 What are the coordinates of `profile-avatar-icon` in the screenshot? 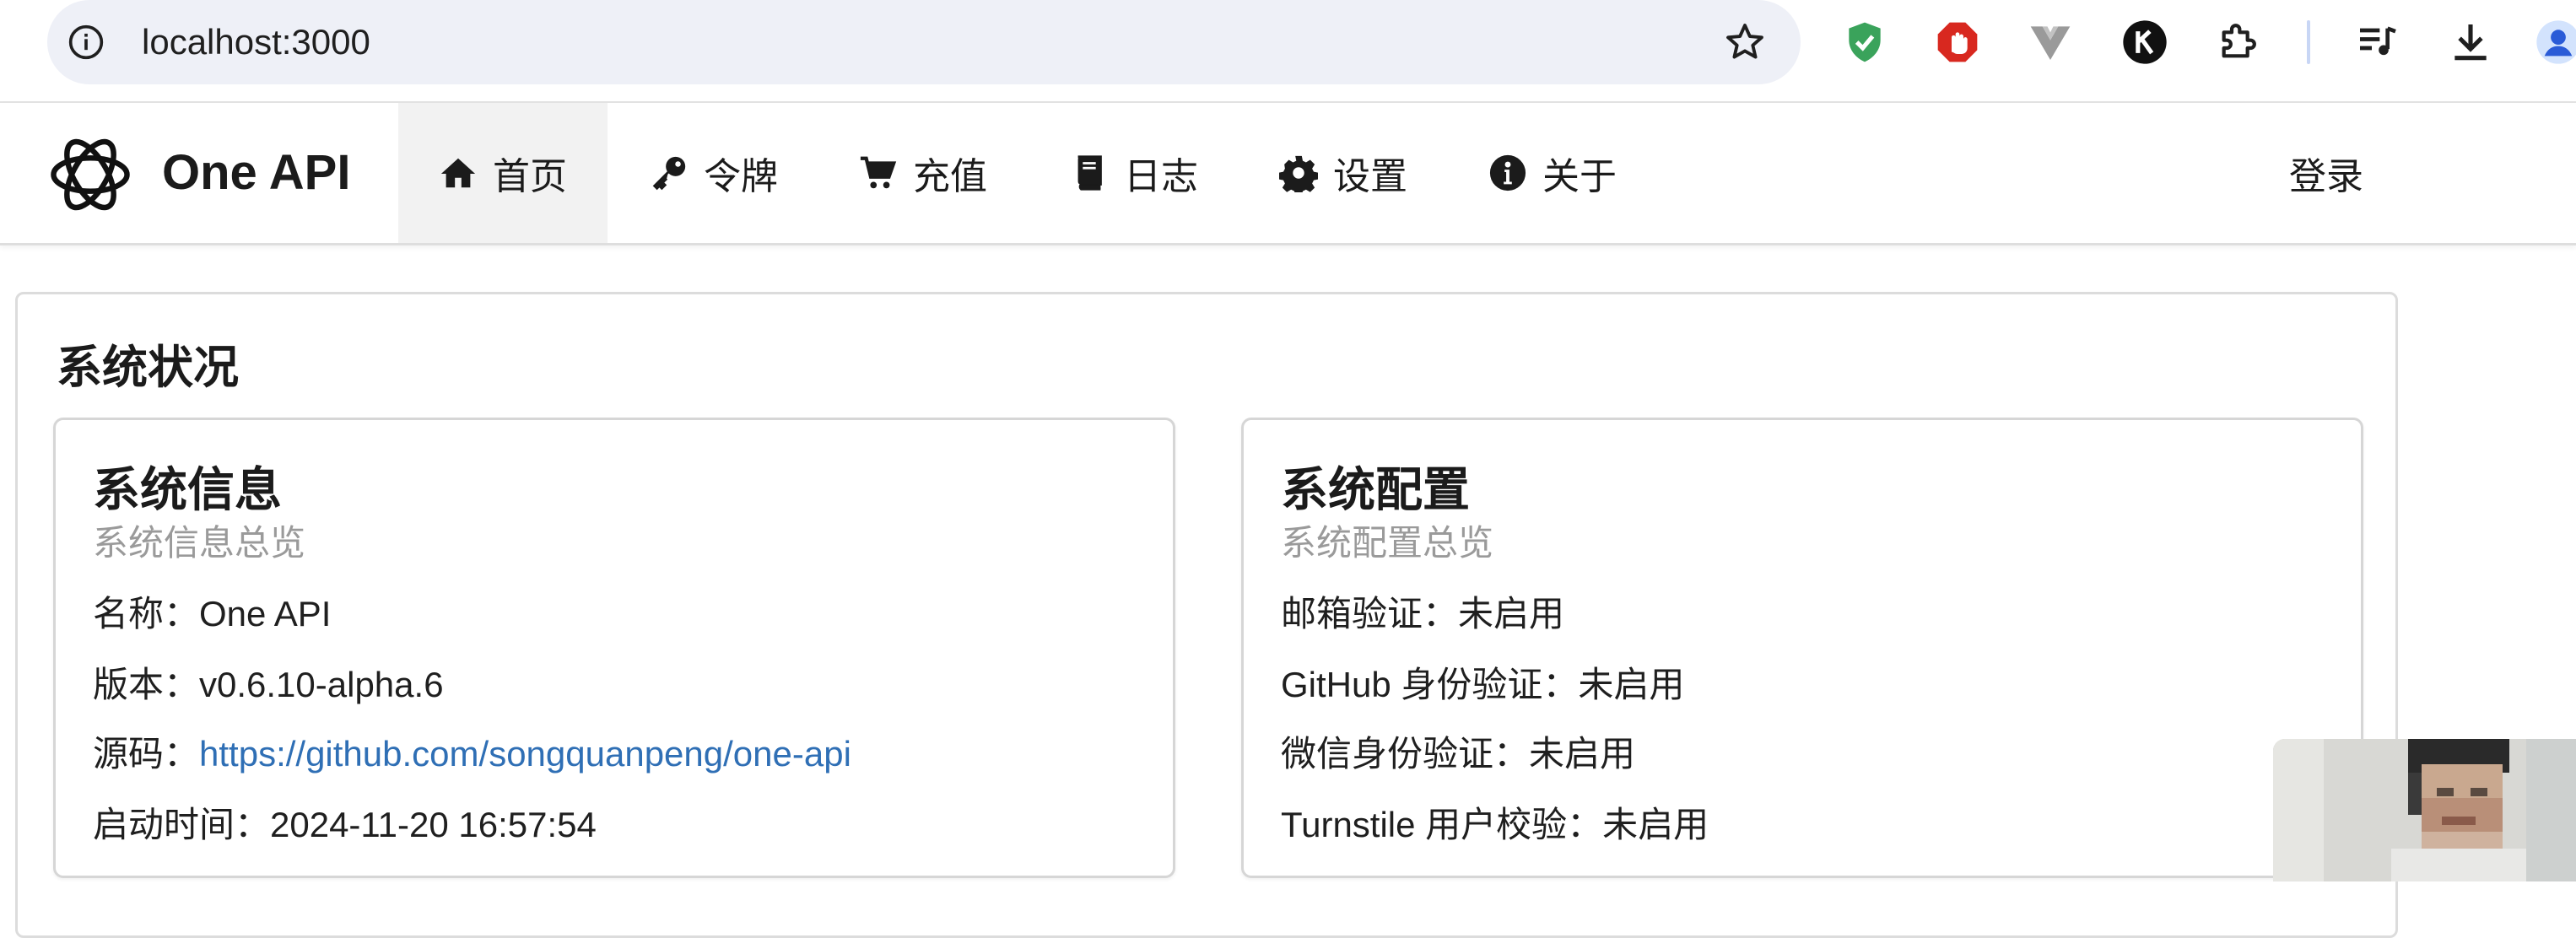 It's located at (2555, 42).